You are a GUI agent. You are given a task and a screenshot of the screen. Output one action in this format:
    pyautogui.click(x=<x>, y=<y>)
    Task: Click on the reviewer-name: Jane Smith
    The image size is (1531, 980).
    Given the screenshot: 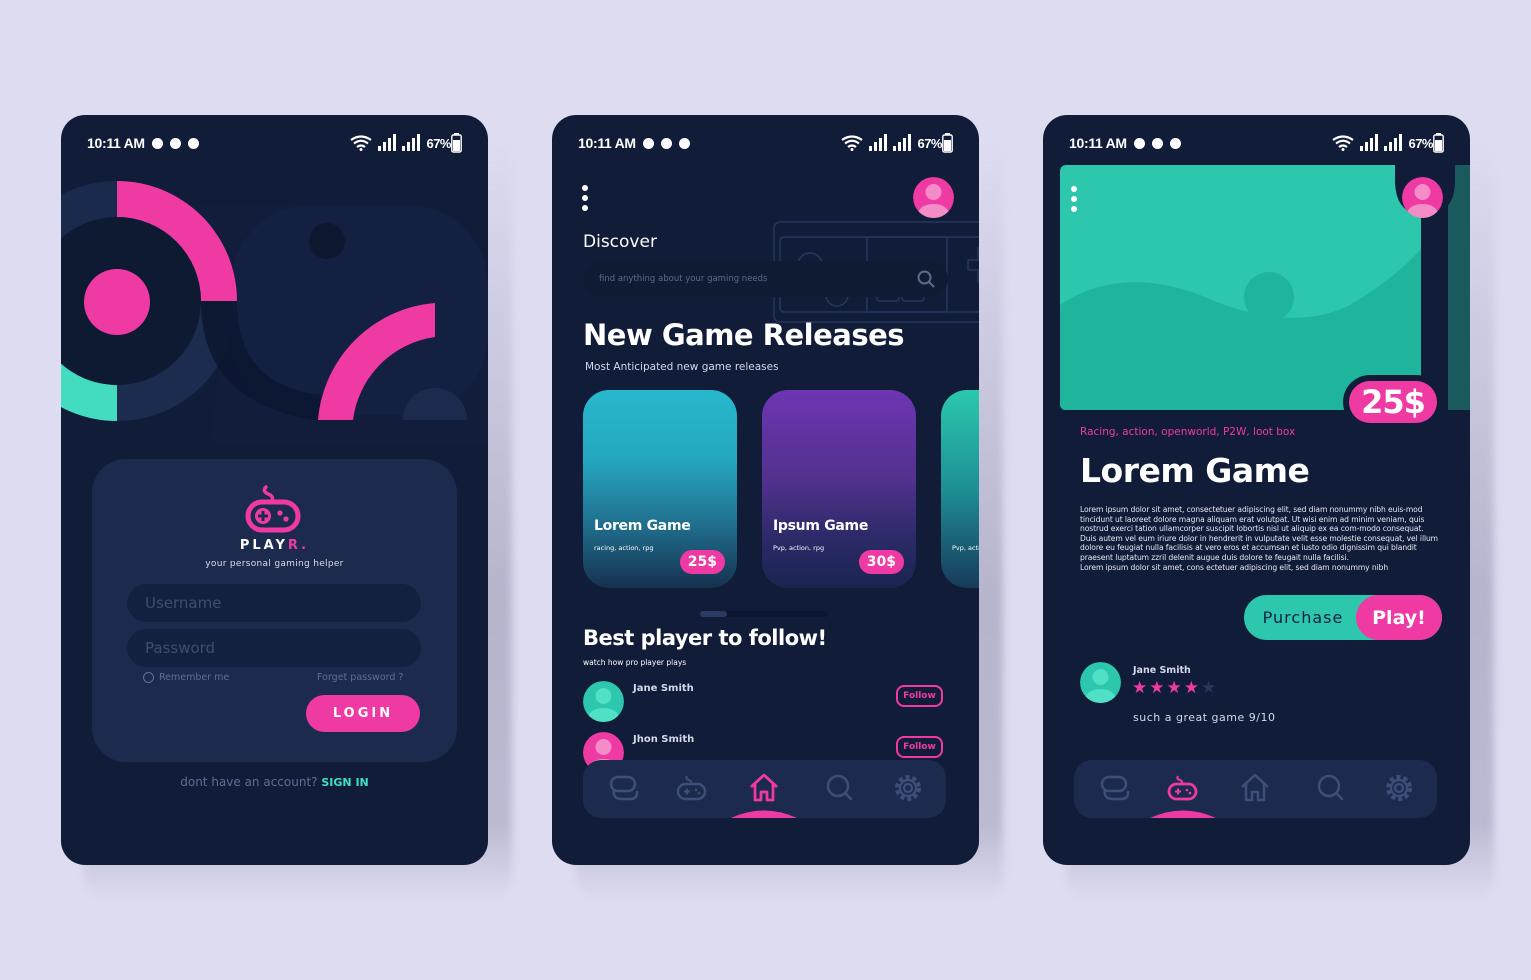 What is the action you would take?
    pyautogui.click(x=1162, y=670)
    